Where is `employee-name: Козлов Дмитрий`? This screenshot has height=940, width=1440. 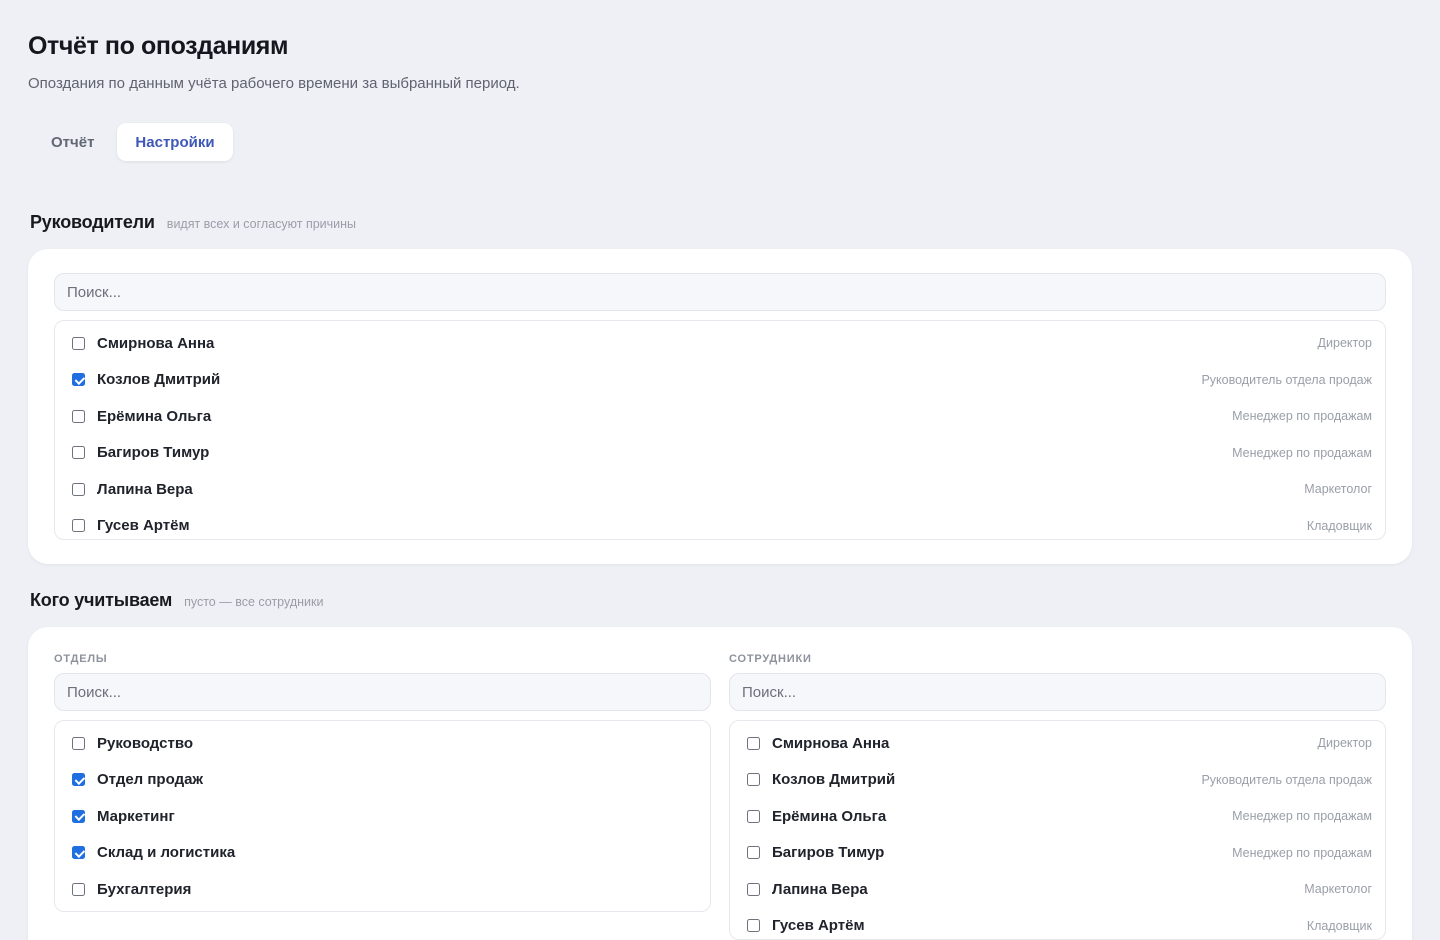 employee-name: Козлов Дмитрий is located at coordinates (834, 779).